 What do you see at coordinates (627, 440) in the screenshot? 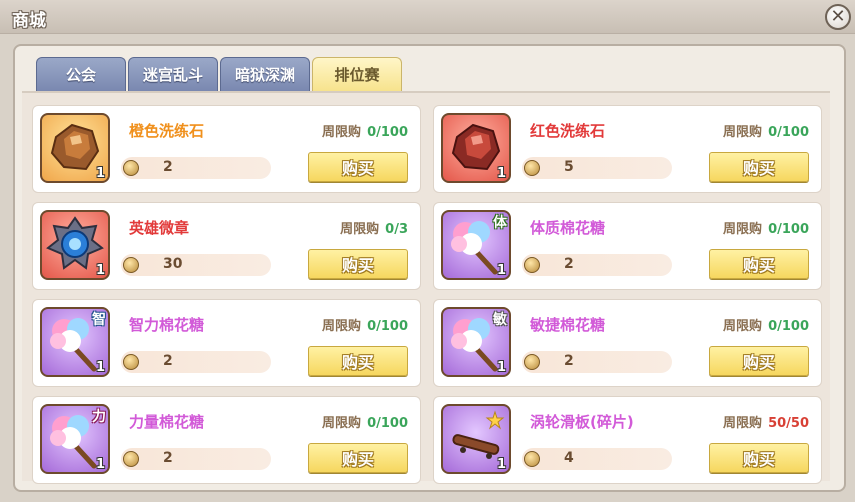
I see `shop-item-card: 1 涡轮滑板(碎片) 周限购 50/50 4 购买` at bounding box center [627, 440].